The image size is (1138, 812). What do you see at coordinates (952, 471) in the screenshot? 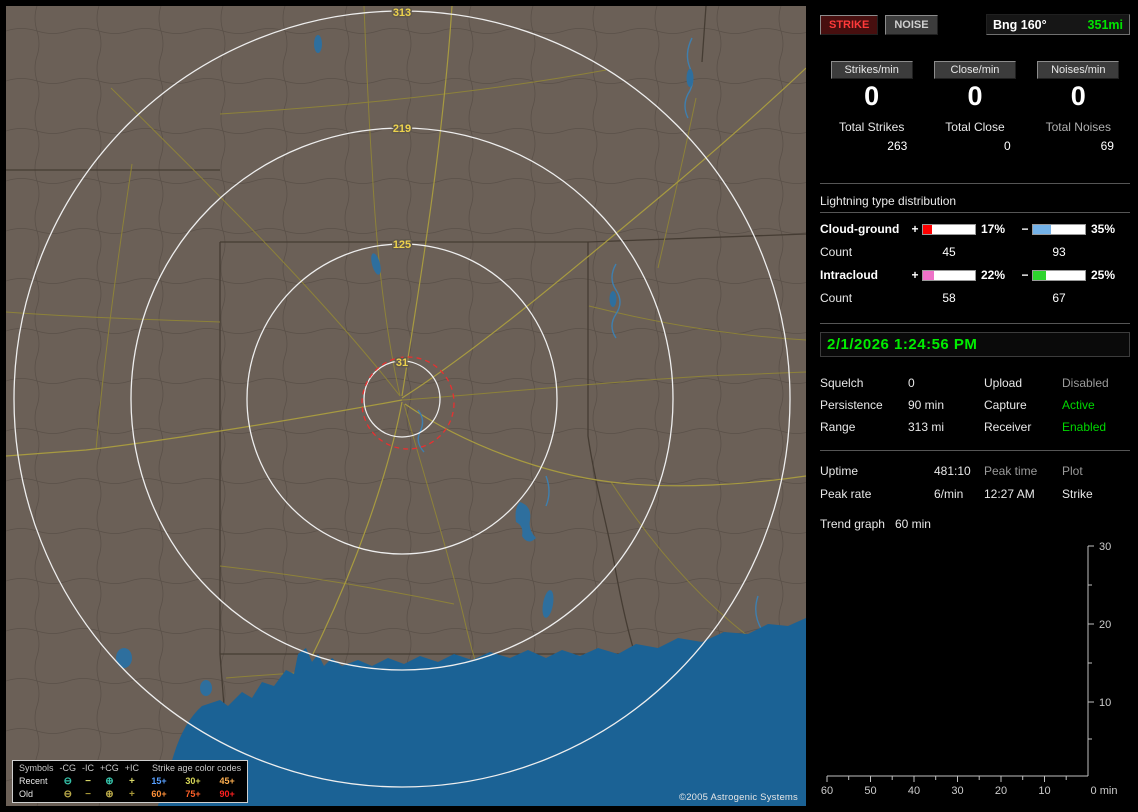
I see `uptime-value: 481:10` at bounding box center [952, 471].